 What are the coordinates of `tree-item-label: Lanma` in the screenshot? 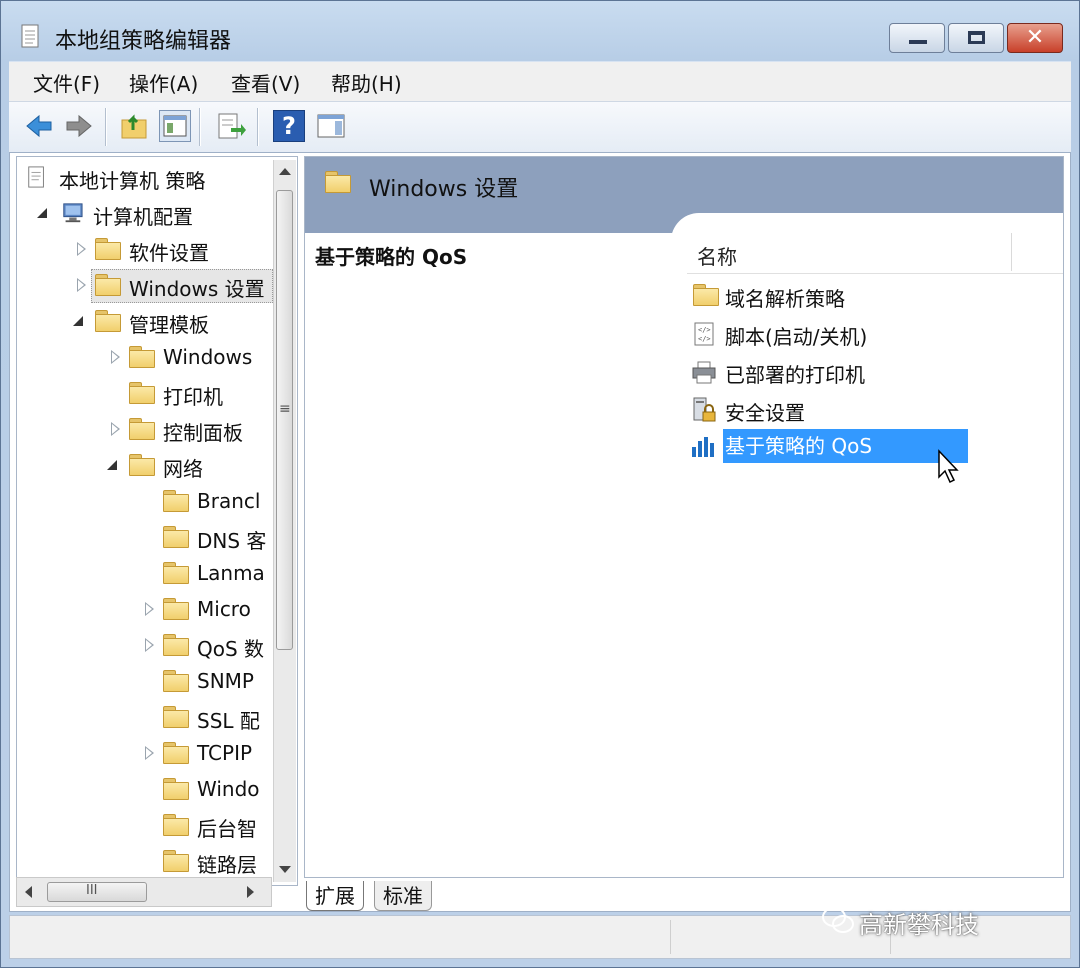 It's located at (231, 573).